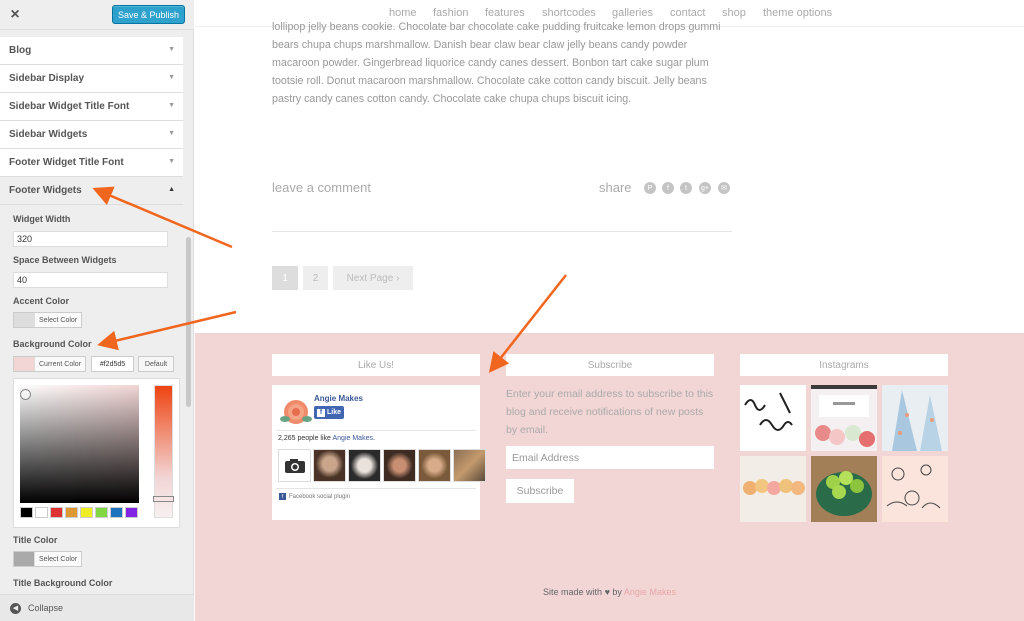 This screenshot has height=621, width=1024. I want to click on section-sidebar-widget-title-font: Sidebar Widget Title Font ▼, so click(91, 107).